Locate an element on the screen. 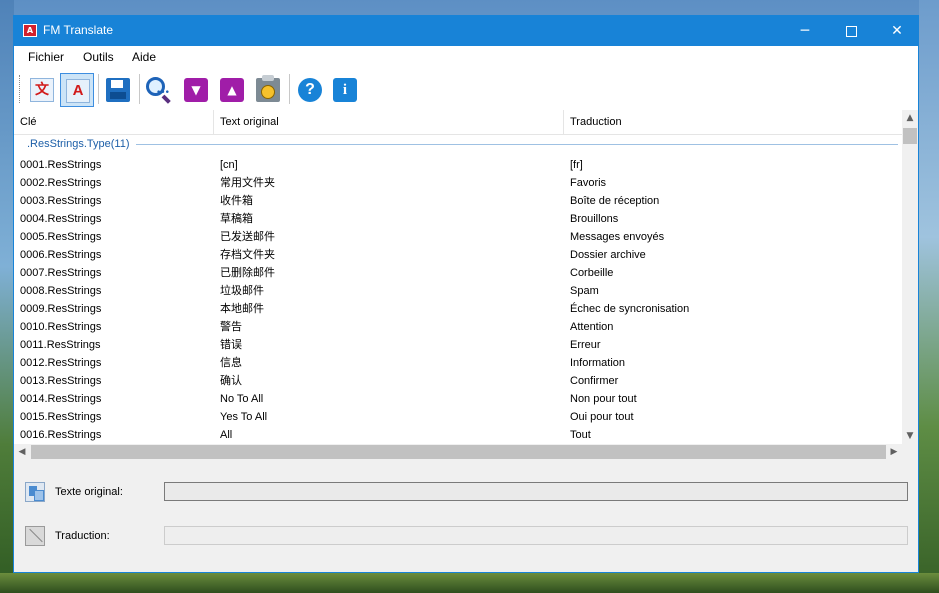  maximize-button is located at coordinates (851, 31).